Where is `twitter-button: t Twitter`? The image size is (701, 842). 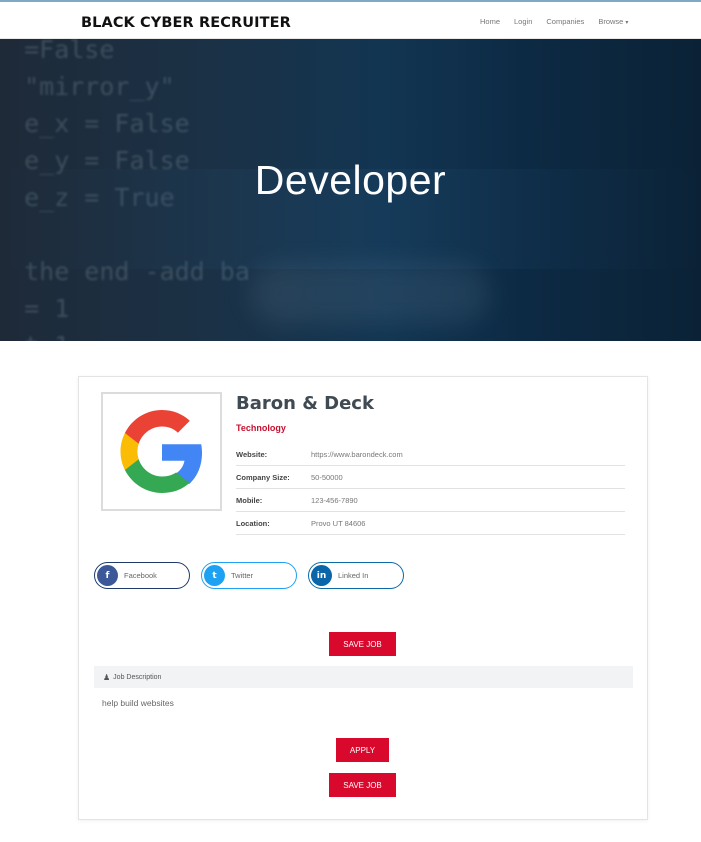 twitter-button: t Twitter is located at coordinates (249, 575).